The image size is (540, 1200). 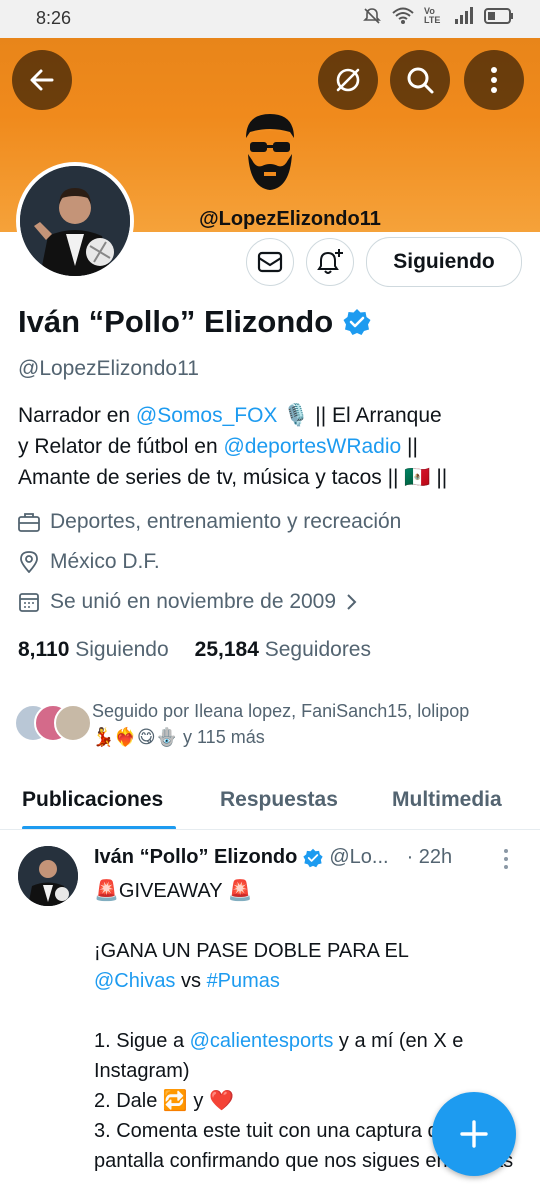 What do you see at coordinates (77, 415) in the screenshot?
I see `bio-text: Narrador en` at bounding box center [77, 415].